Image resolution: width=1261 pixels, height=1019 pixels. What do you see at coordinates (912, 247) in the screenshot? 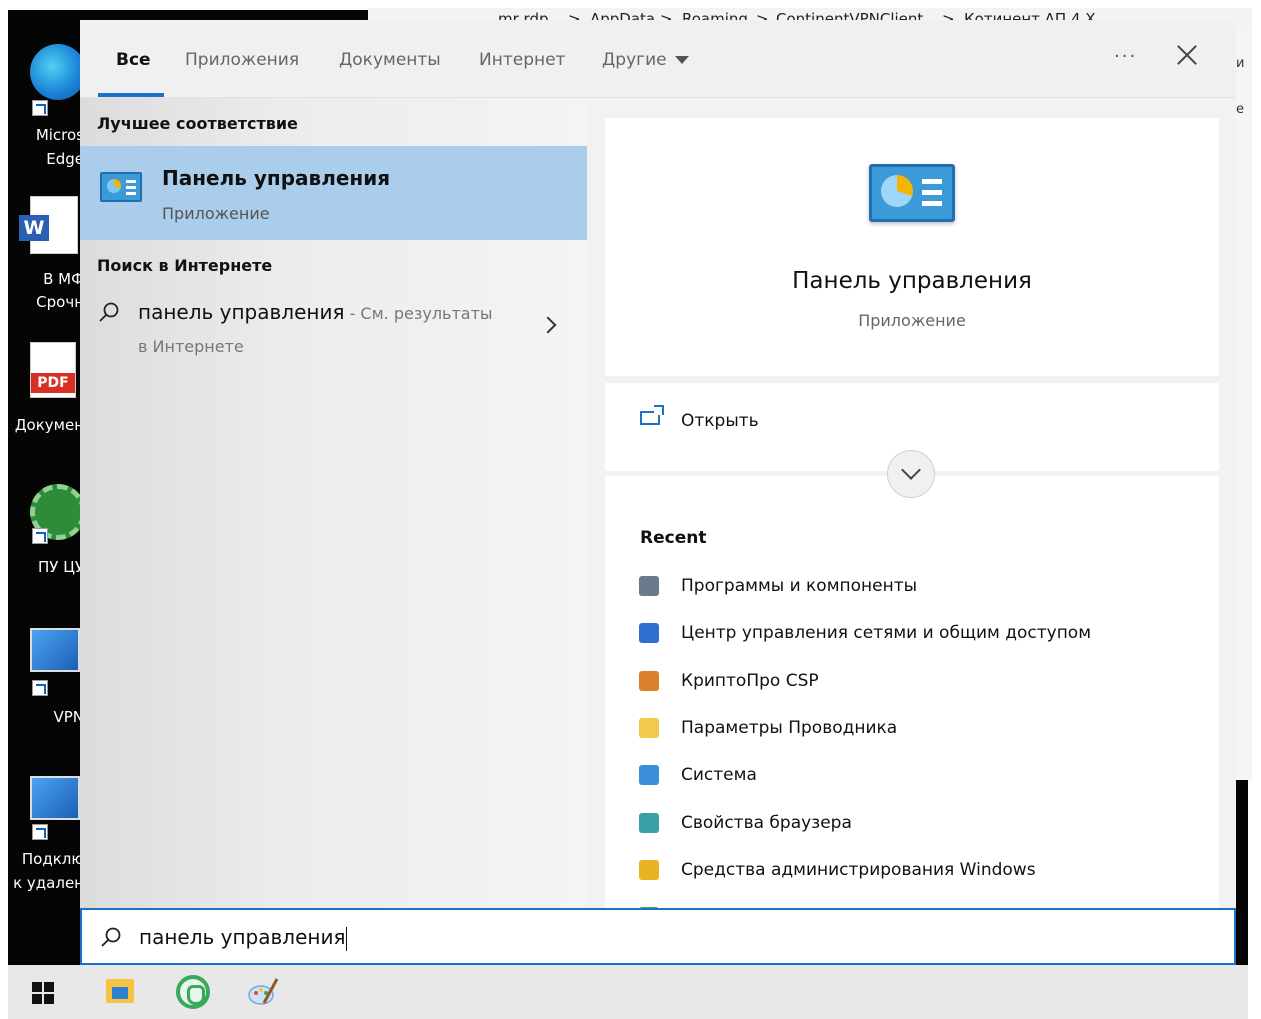
I see `preview-header: Панель управления Приложение` at bounding box center [912, 247].